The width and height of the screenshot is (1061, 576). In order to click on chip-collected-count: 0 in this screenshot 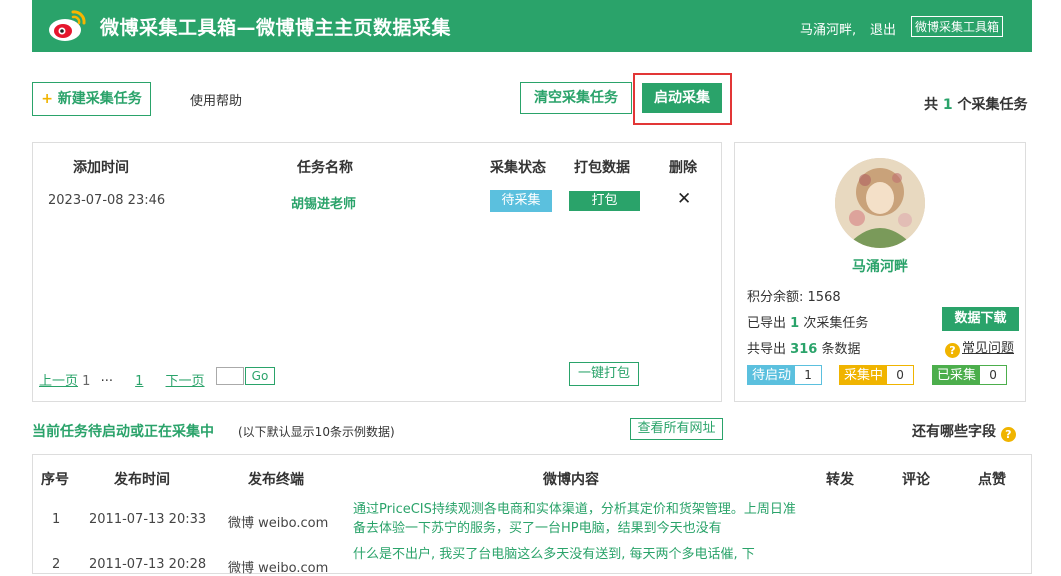, I will do `click(993, 375)`.